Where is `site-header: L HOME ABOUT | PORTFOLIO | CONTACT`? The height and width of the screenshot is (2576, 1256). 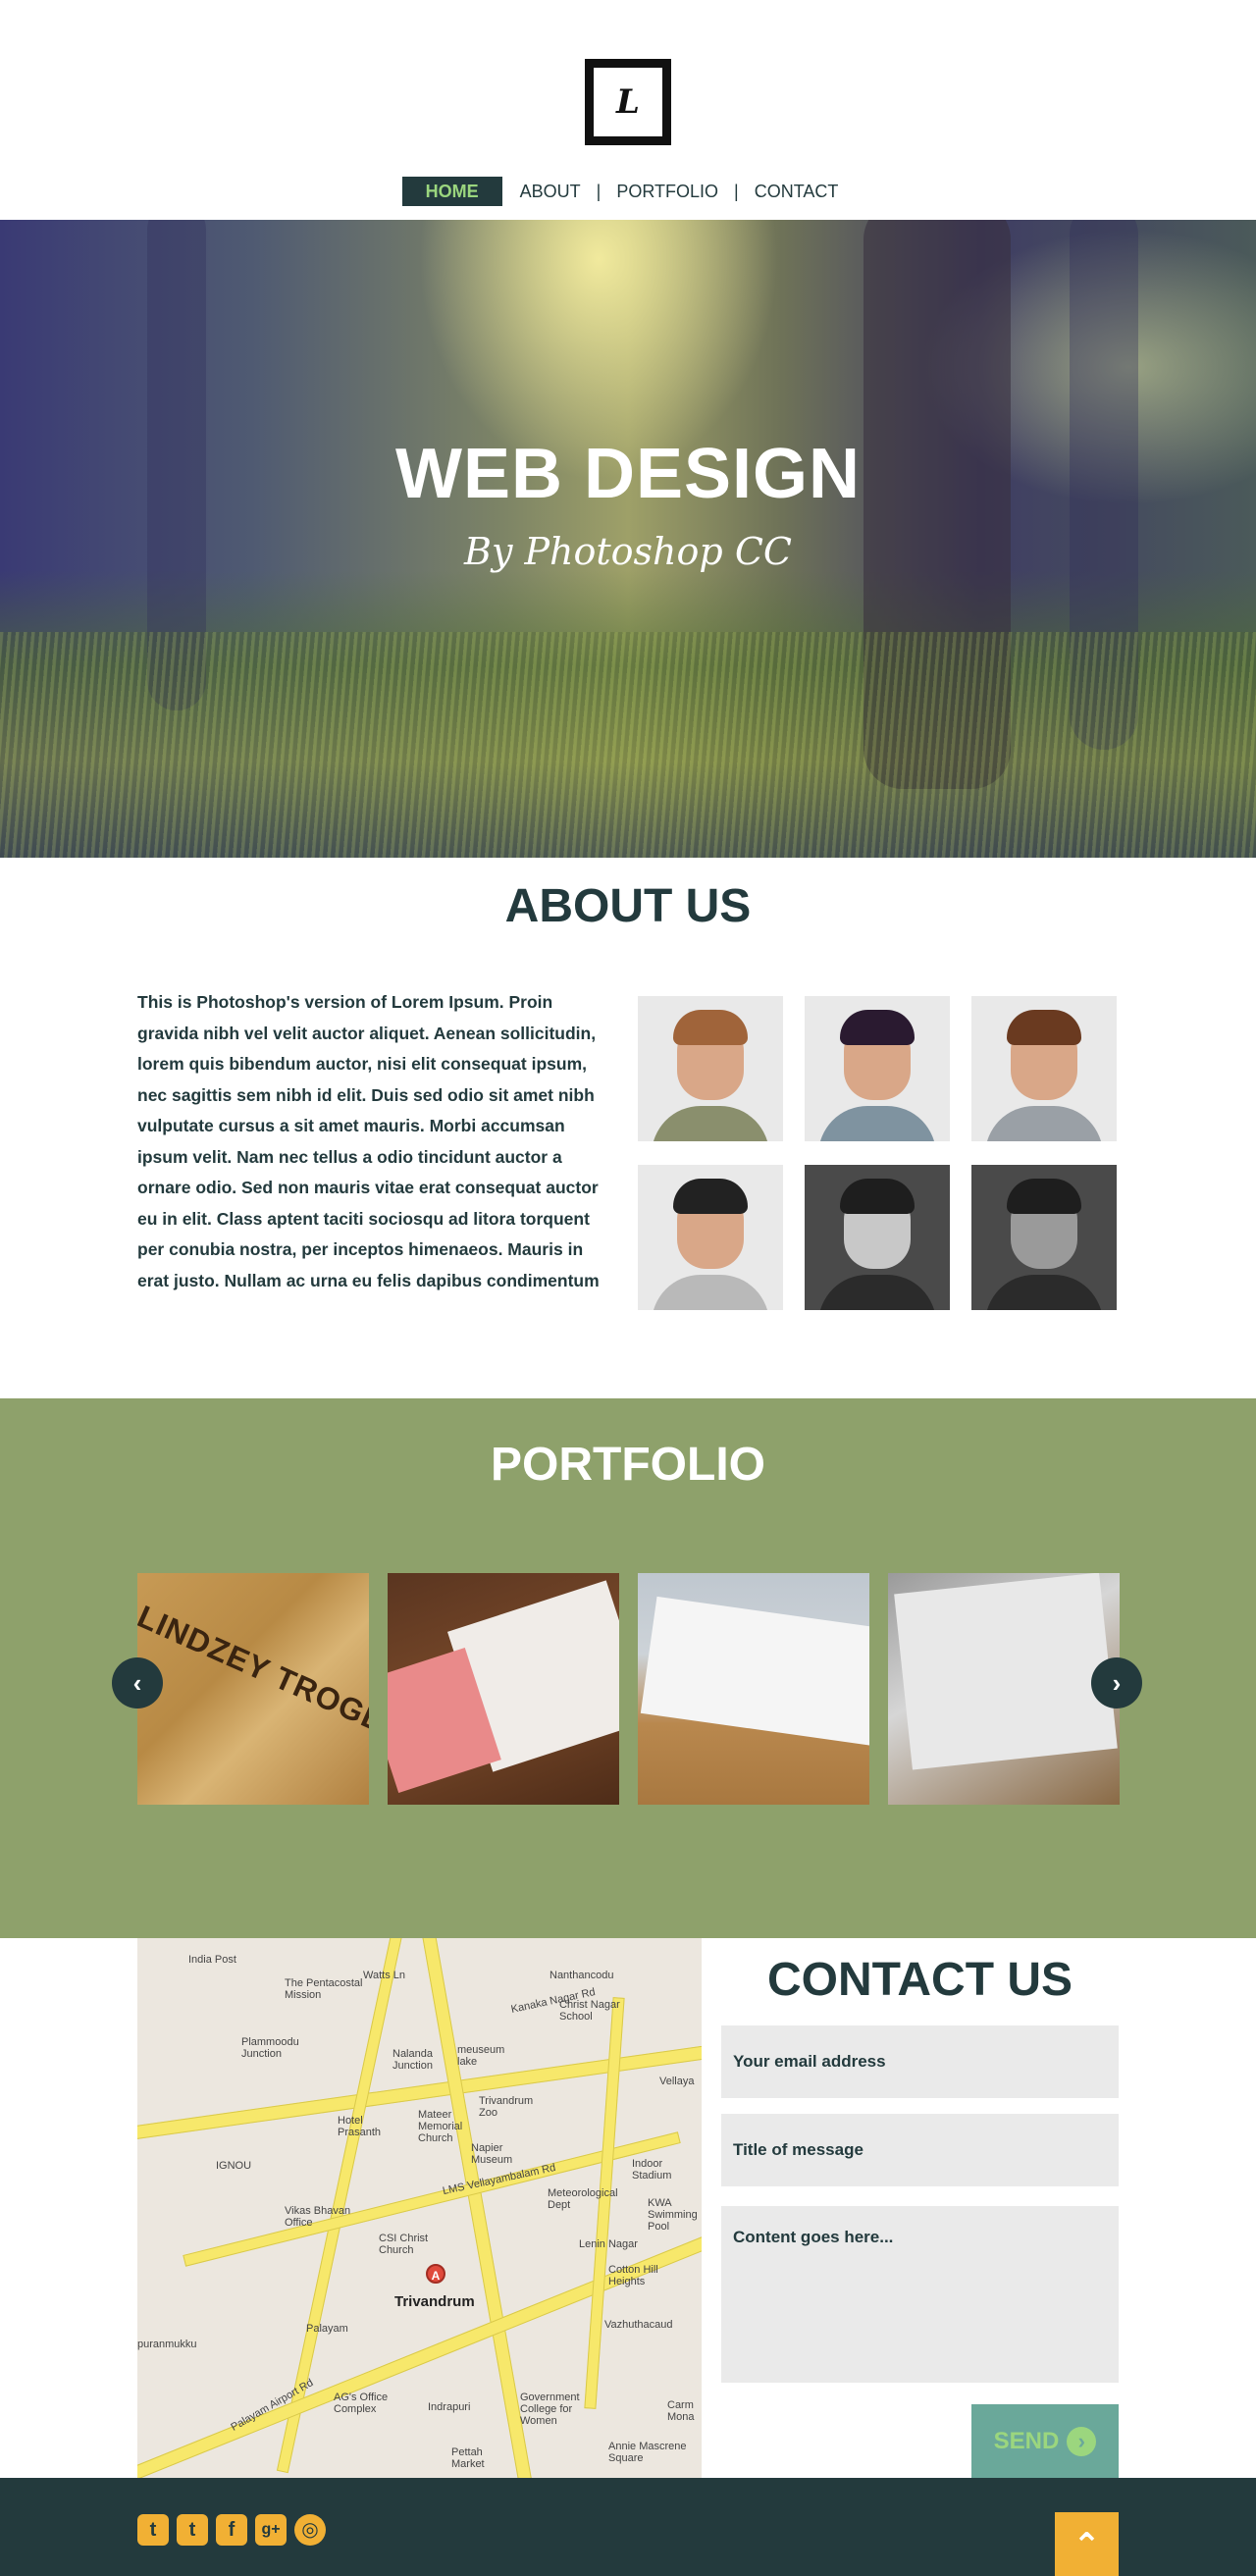
site-header: L HOME ABOUT | PORTFOLIO | CONTACT is located at coordinates (628, 110).